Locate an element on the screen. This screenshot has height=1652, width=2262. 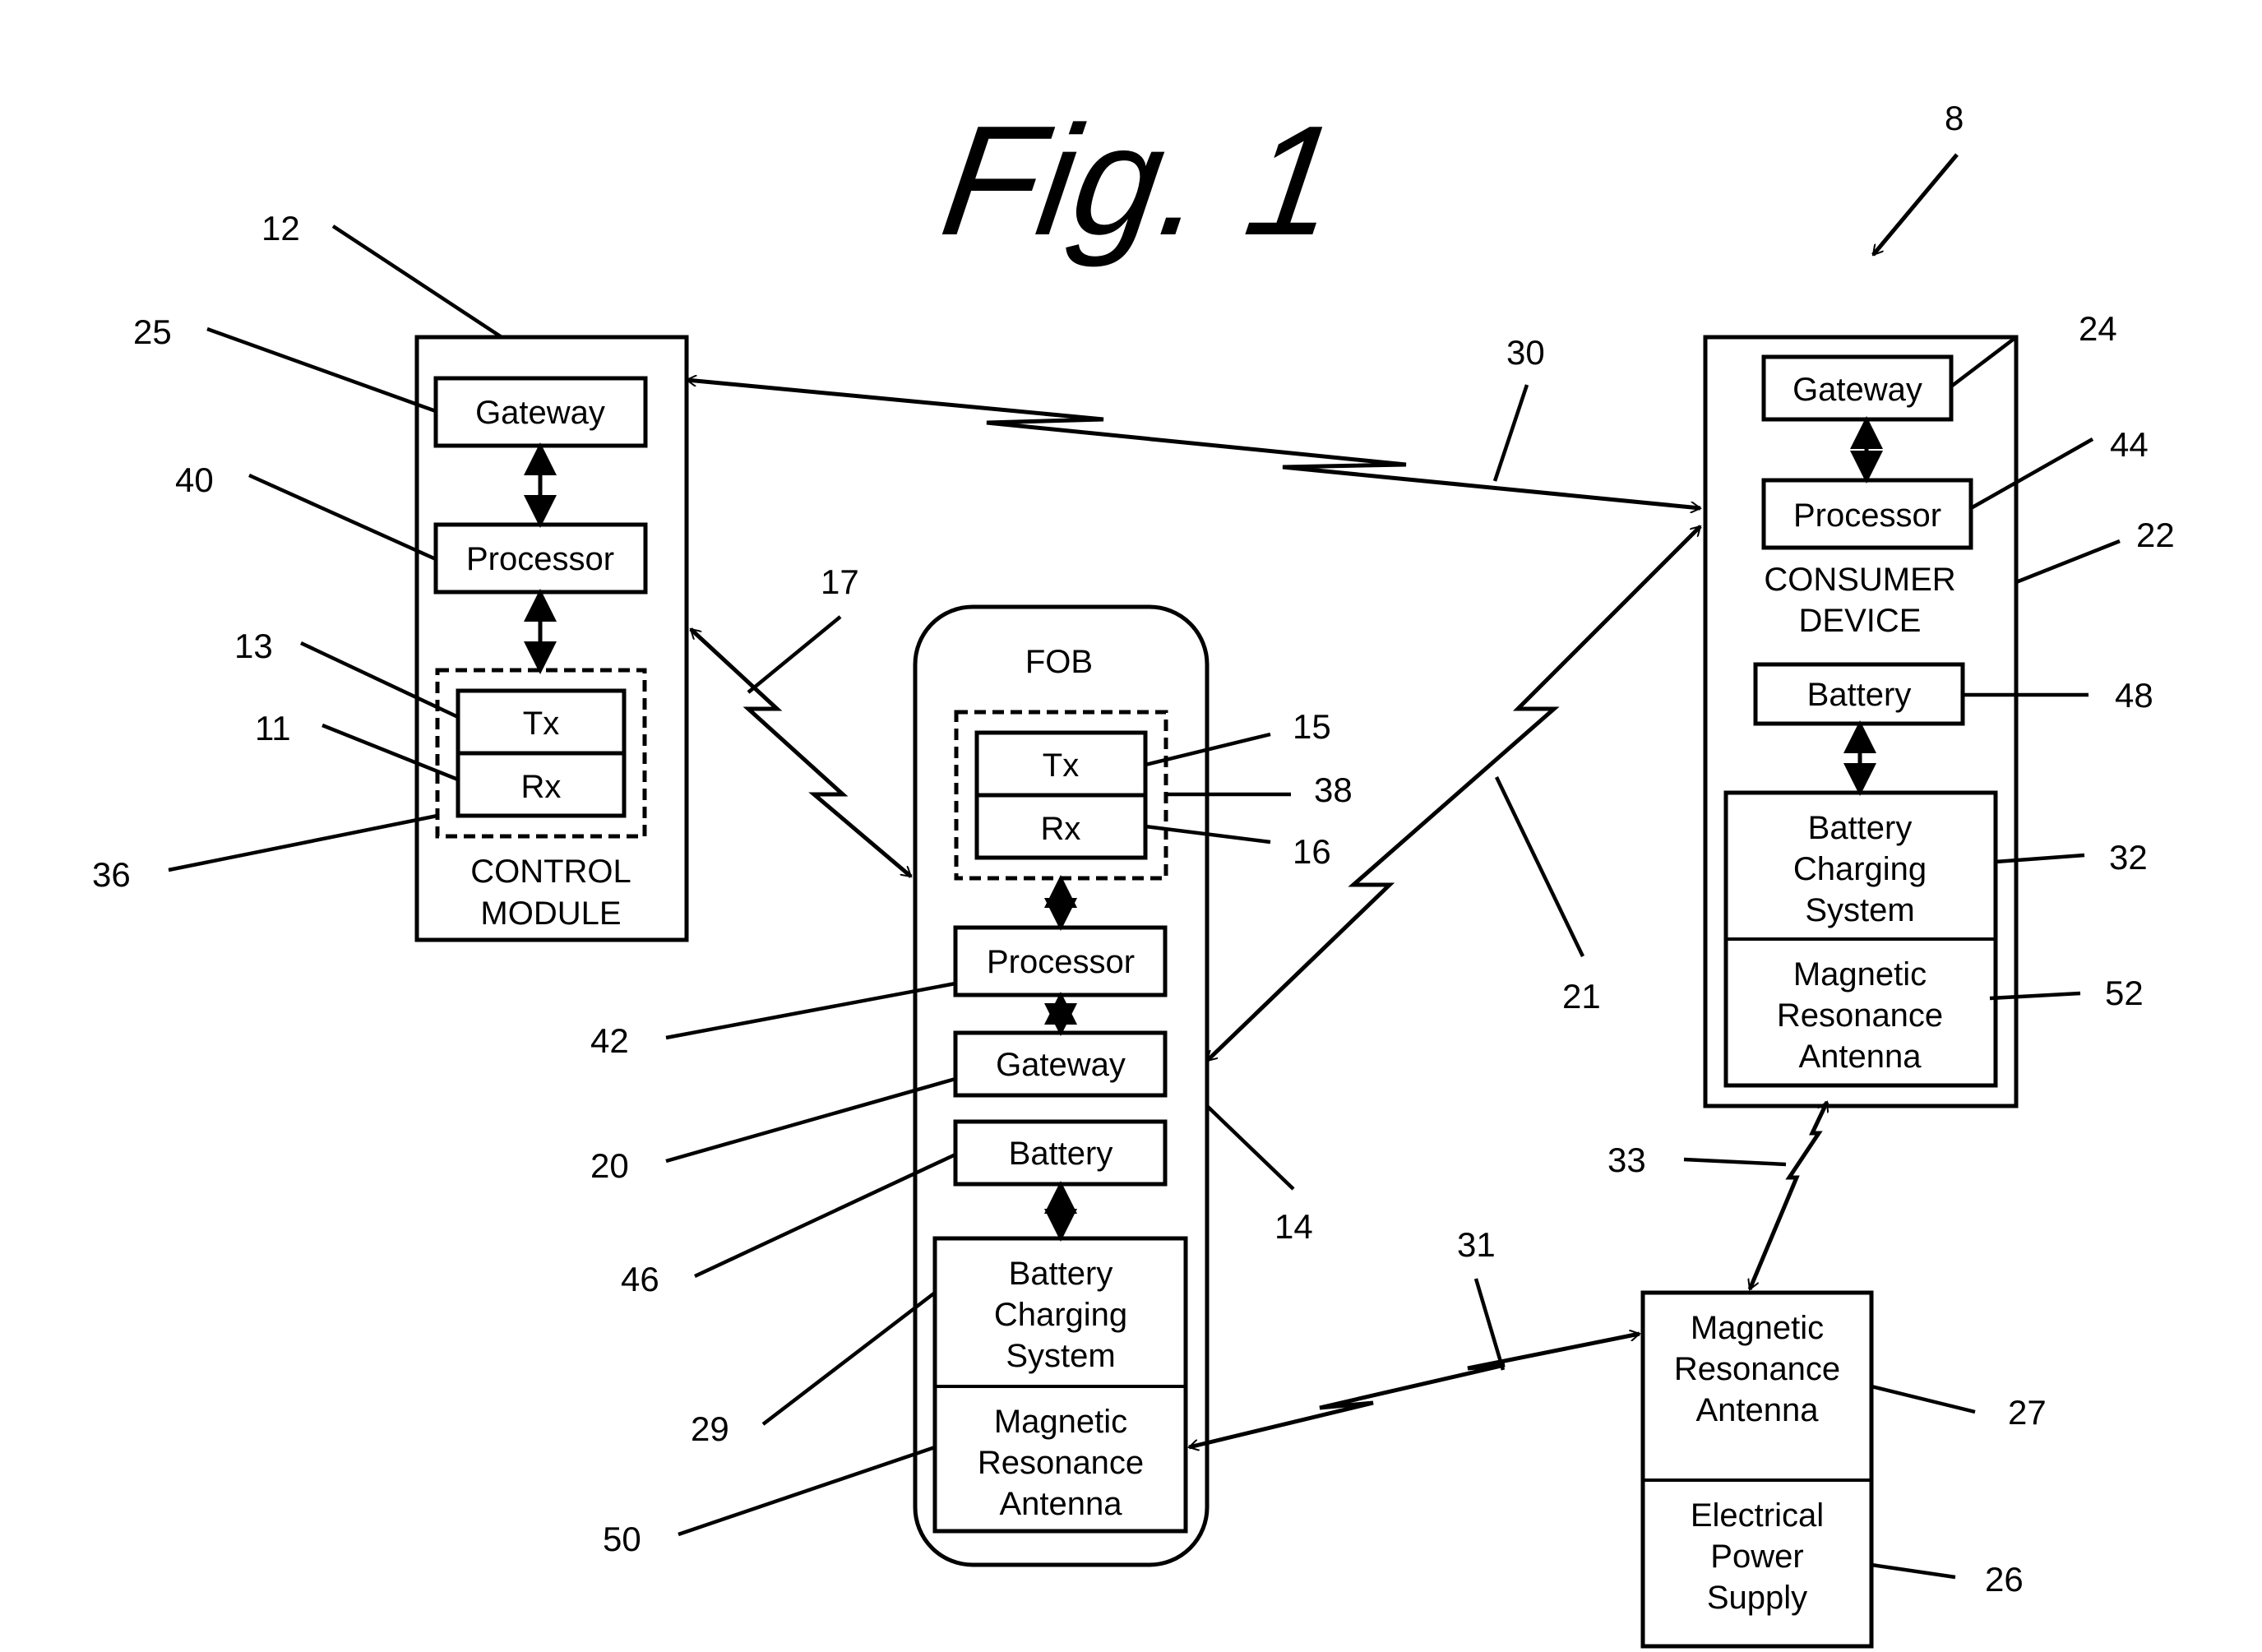
charger-antenna-line1: Magnetic is located at coordinates (1757, 1328).